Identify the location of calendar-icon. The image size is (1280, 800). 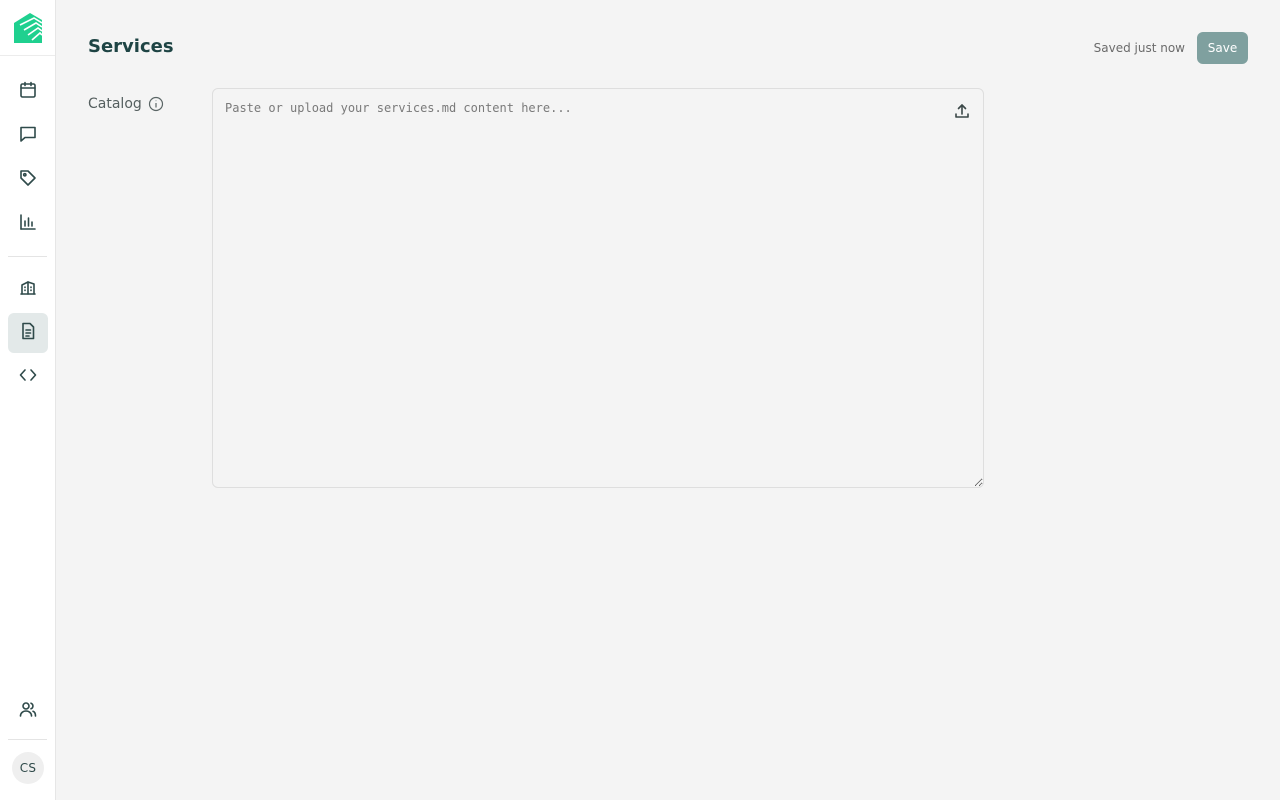
(28, 92).